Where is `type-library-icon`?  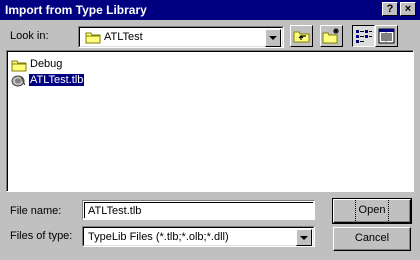
type-library-icon is located at coordinates (18, 81).